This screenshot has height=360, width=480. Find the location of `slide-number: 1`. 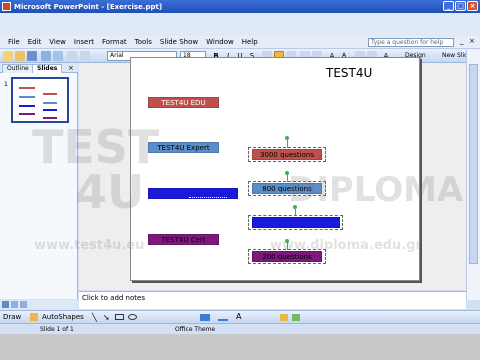

slide-number: 1 is located at coordinates (6, 84).